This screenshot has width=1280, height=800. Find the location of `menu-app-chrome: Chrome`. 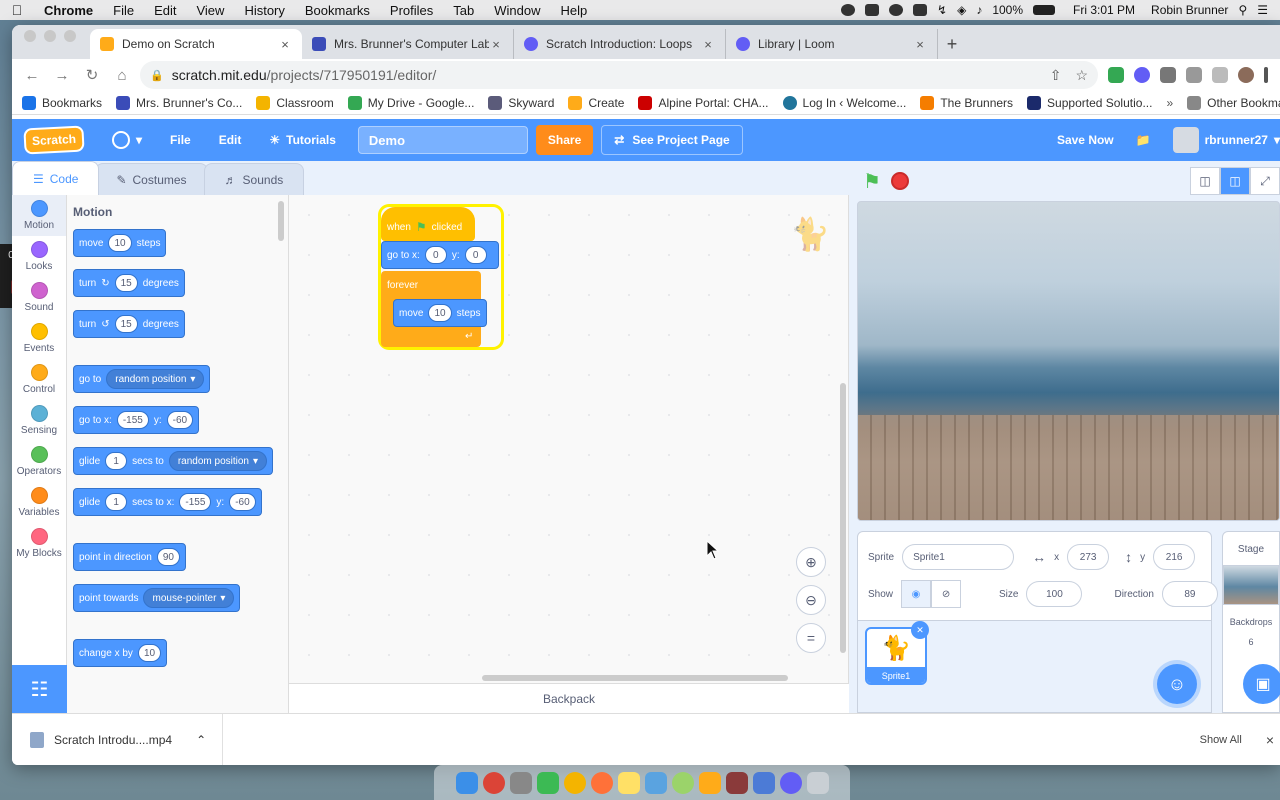

menu-app-chrome: Chrome is located at coordinates (68, 10).